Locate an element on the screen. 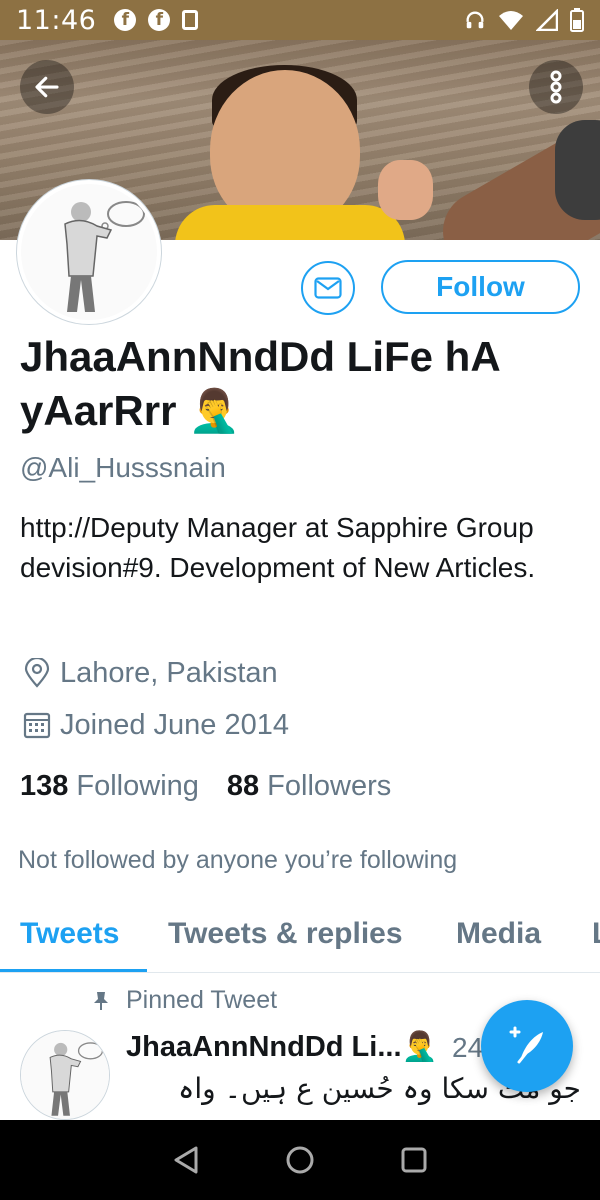 The height and width of the screenshot is (1200, 600). profile-tabs: Tweets Tweets & replies Media L is located at coordinates (300, 939).